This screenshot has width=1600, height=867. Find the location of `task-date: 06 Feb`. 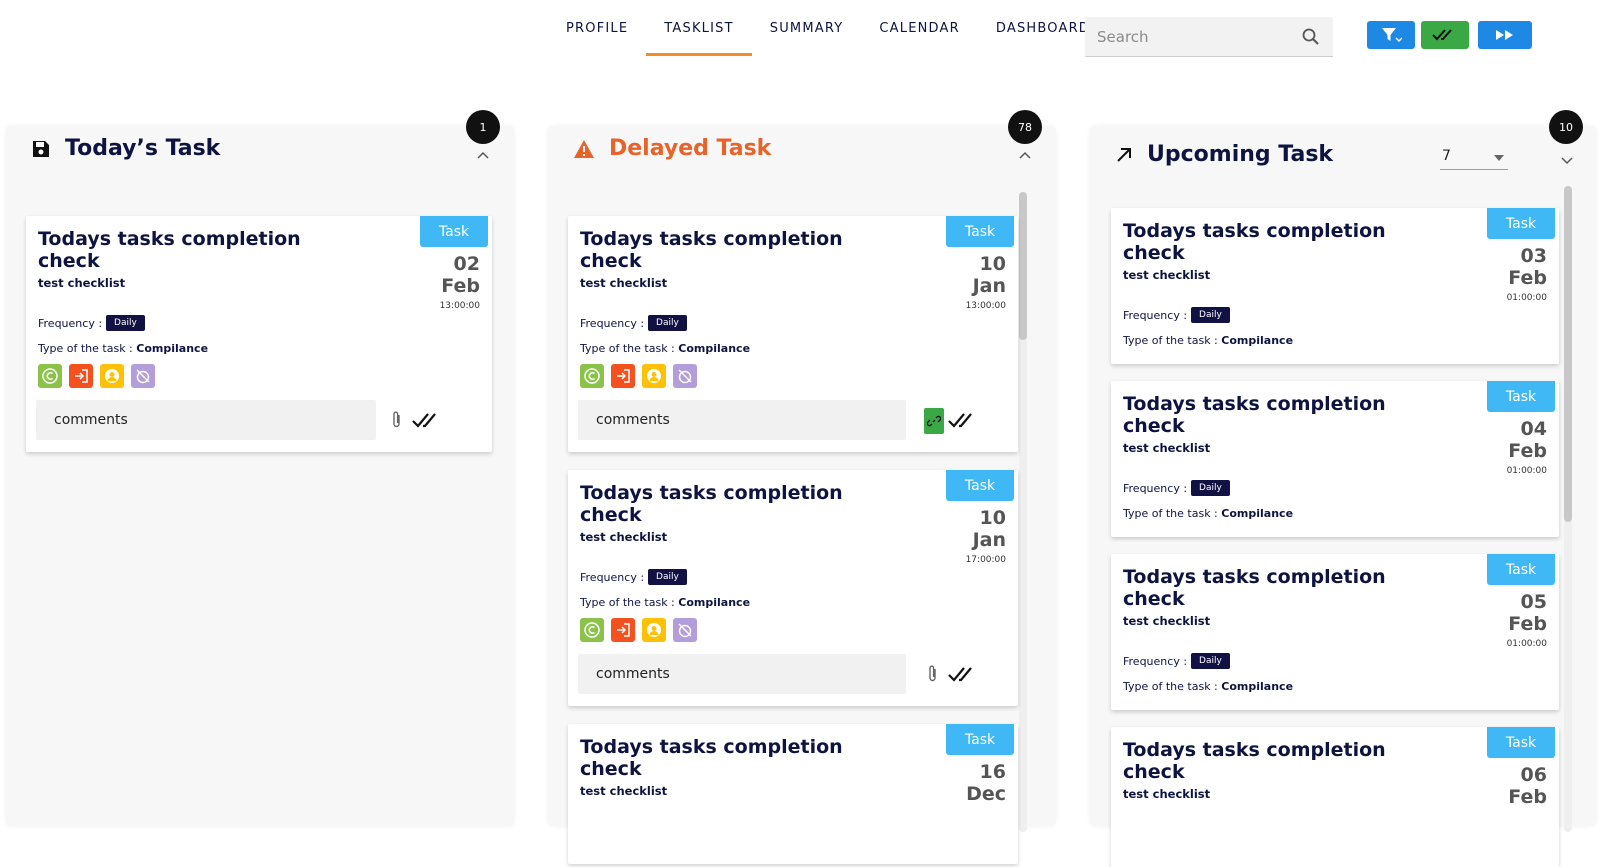

task-date: 06 Feb is located at coordinates (1527, 787).